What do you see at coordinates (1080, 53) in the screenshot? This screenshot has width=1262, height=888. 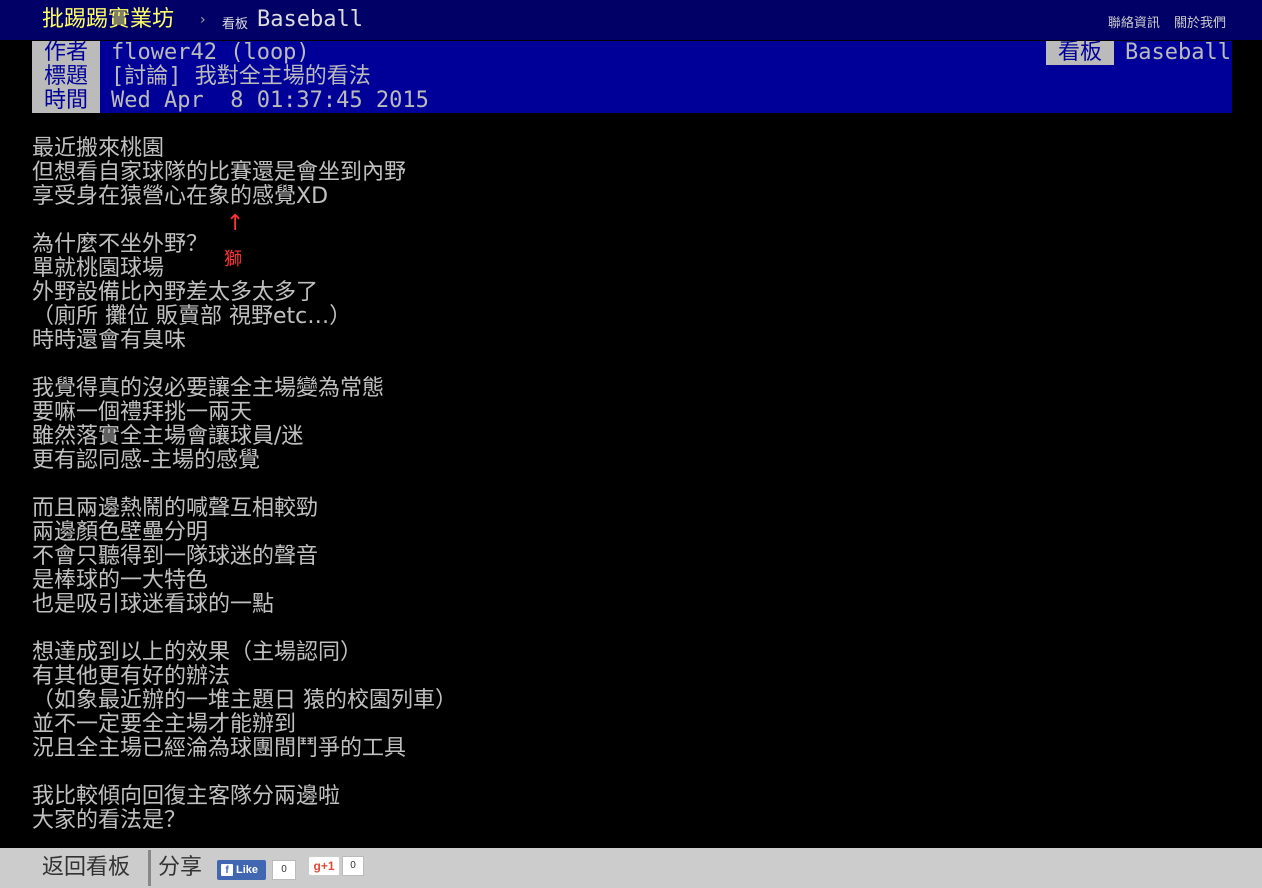 I see `board-tag: 看板` at bounding box center [1080, 53].